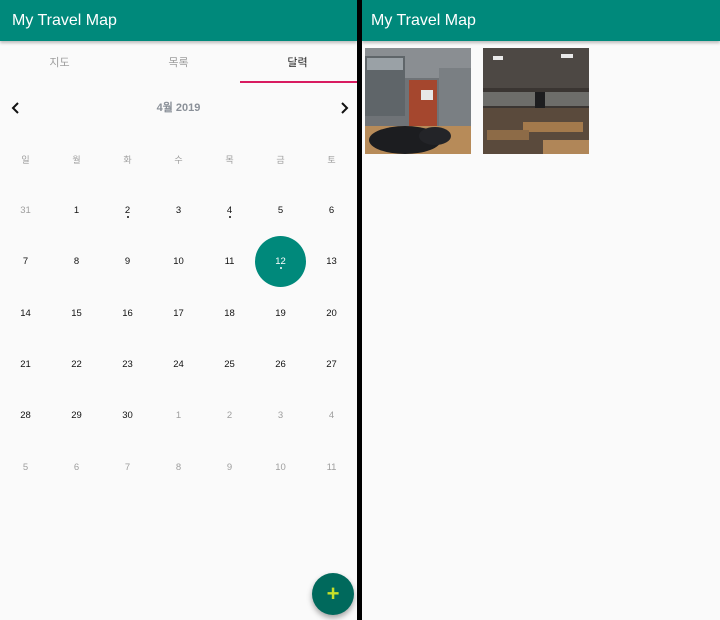 This screenshot has height=620, width=720. I want to click on calendar-day-number: 30, so click(127, 416).